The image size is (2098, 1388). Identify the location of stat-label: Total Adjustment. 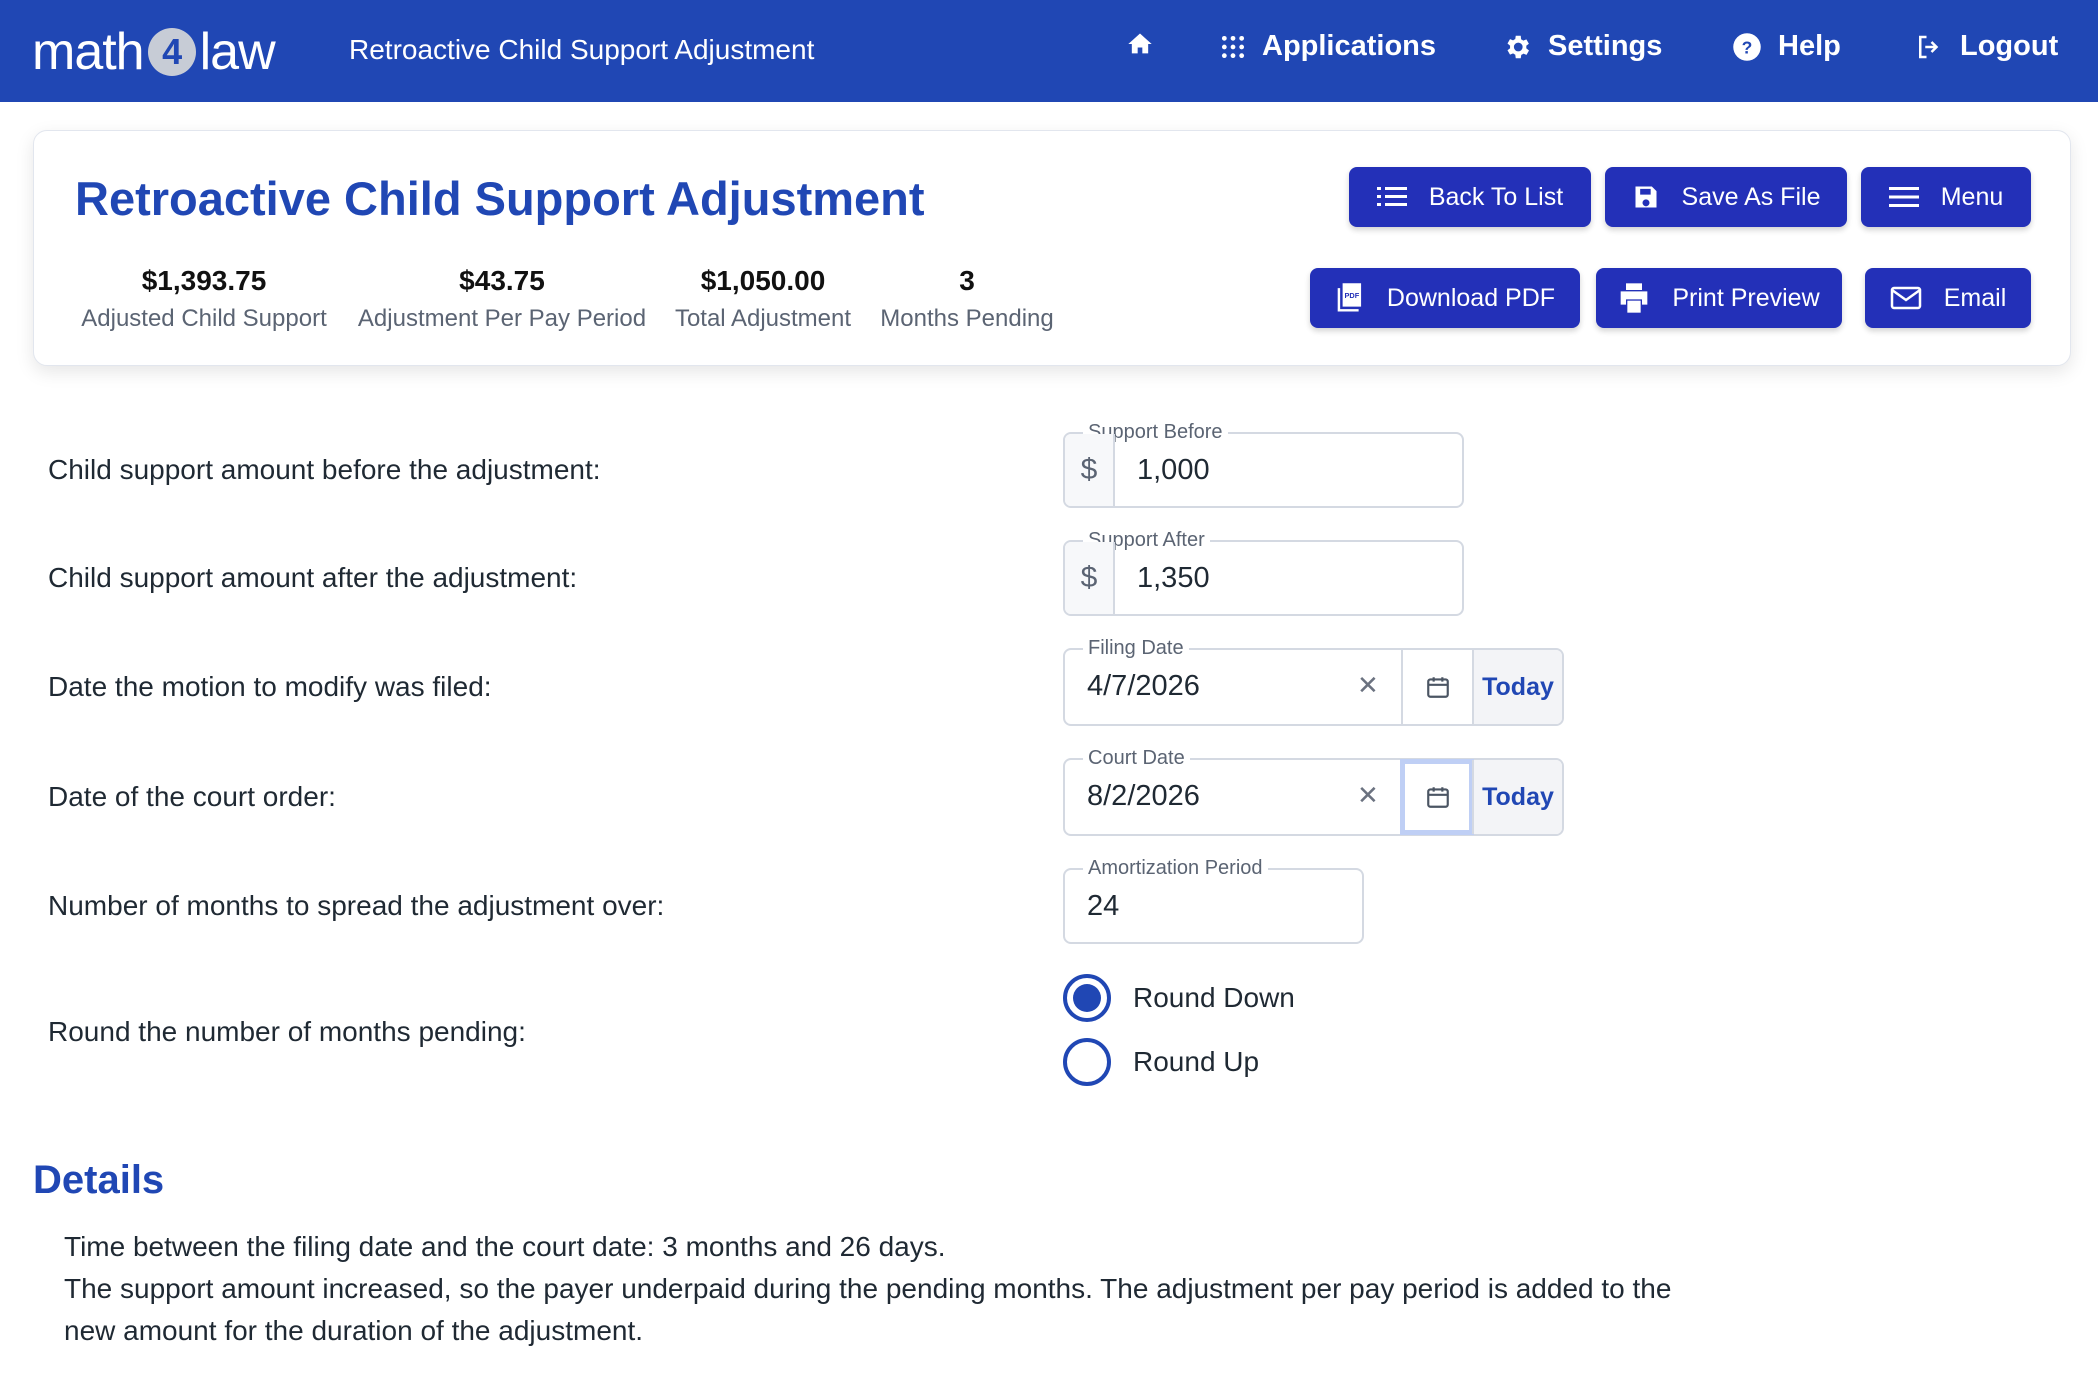
(763, 318).